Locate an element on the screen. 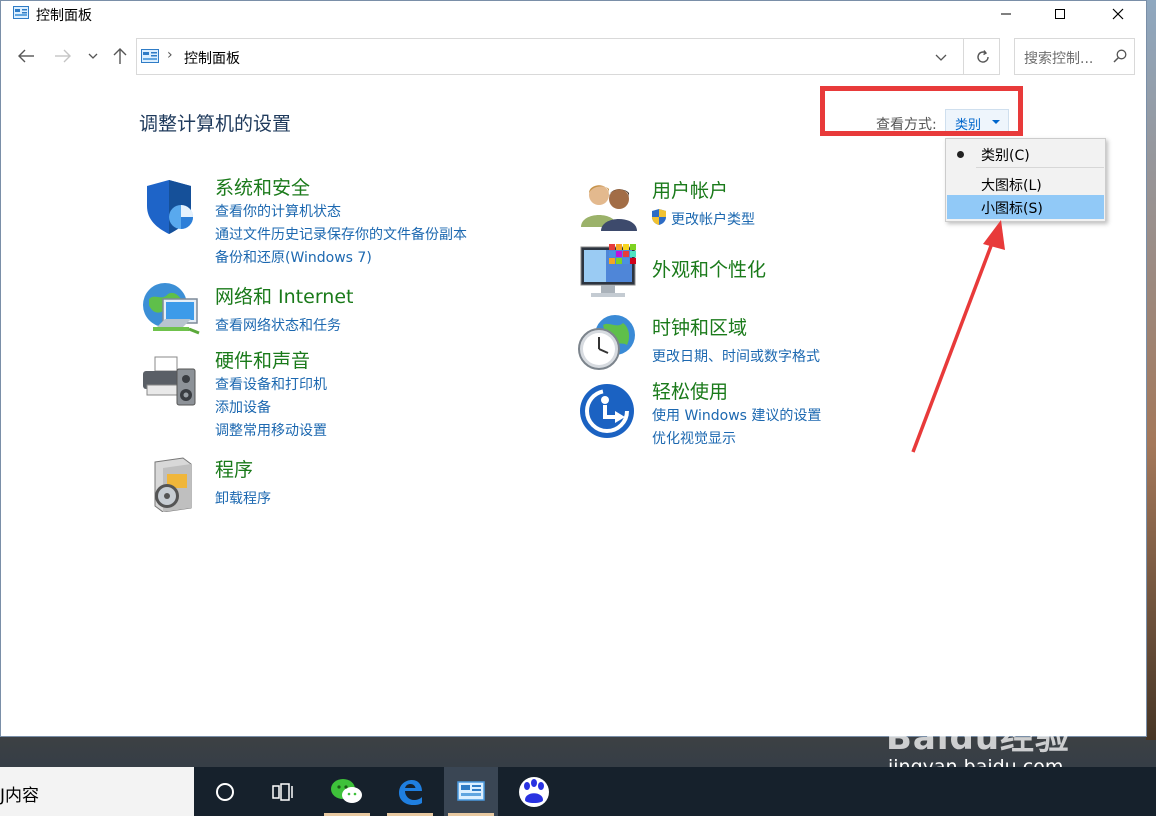  maximize-icon is located at coordinates (1060, 14).